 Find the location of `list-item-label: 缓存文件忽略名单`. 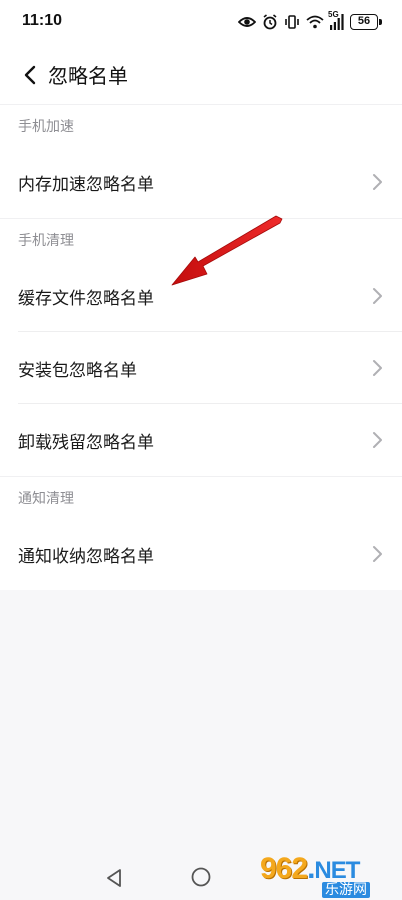

list-item-label: 缓存文件忽略名单 is located at coordinates (86, 298).